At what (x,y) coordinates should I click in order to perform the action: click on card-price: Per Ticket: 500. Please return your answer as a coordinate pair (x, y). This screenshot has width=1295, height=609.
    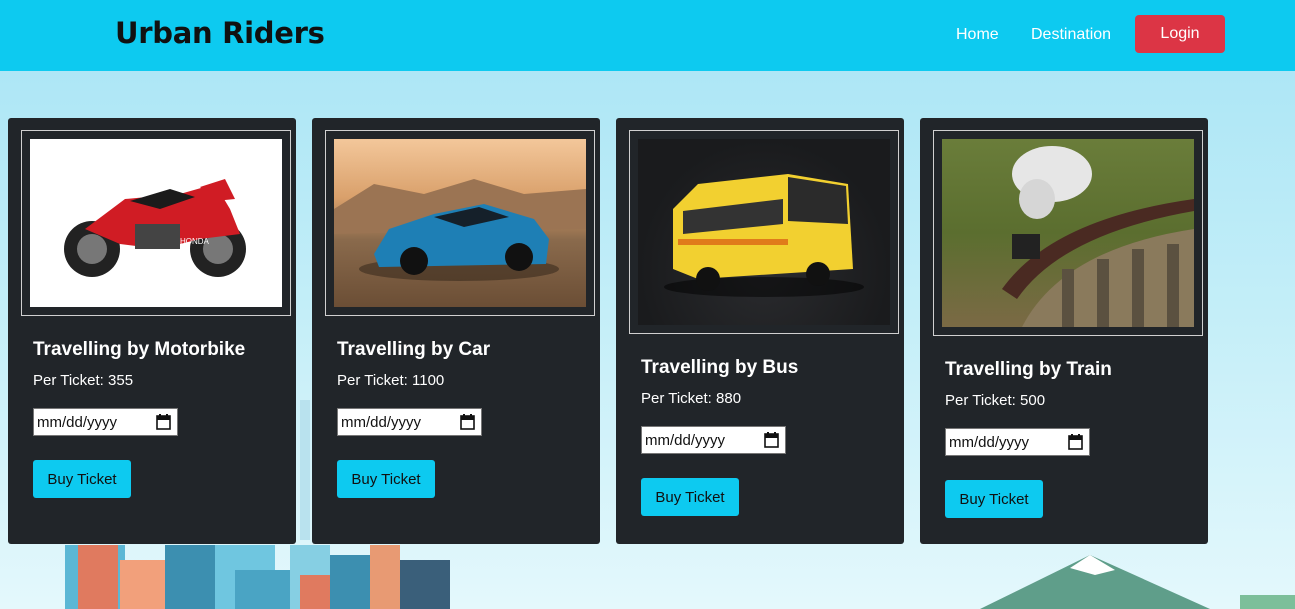
    Looking at the image, I should click on (995, 400).